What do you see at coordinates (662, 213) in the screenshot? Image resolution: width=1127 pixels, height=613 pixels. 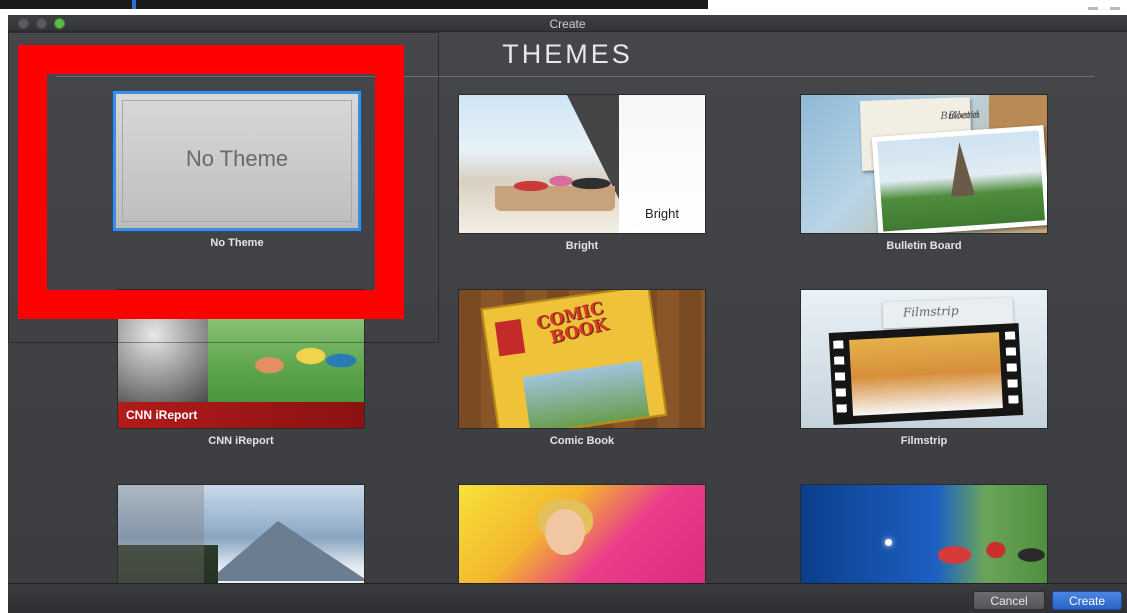 I see `thumbnail-text: Bright` at bounding box center [662, 213].